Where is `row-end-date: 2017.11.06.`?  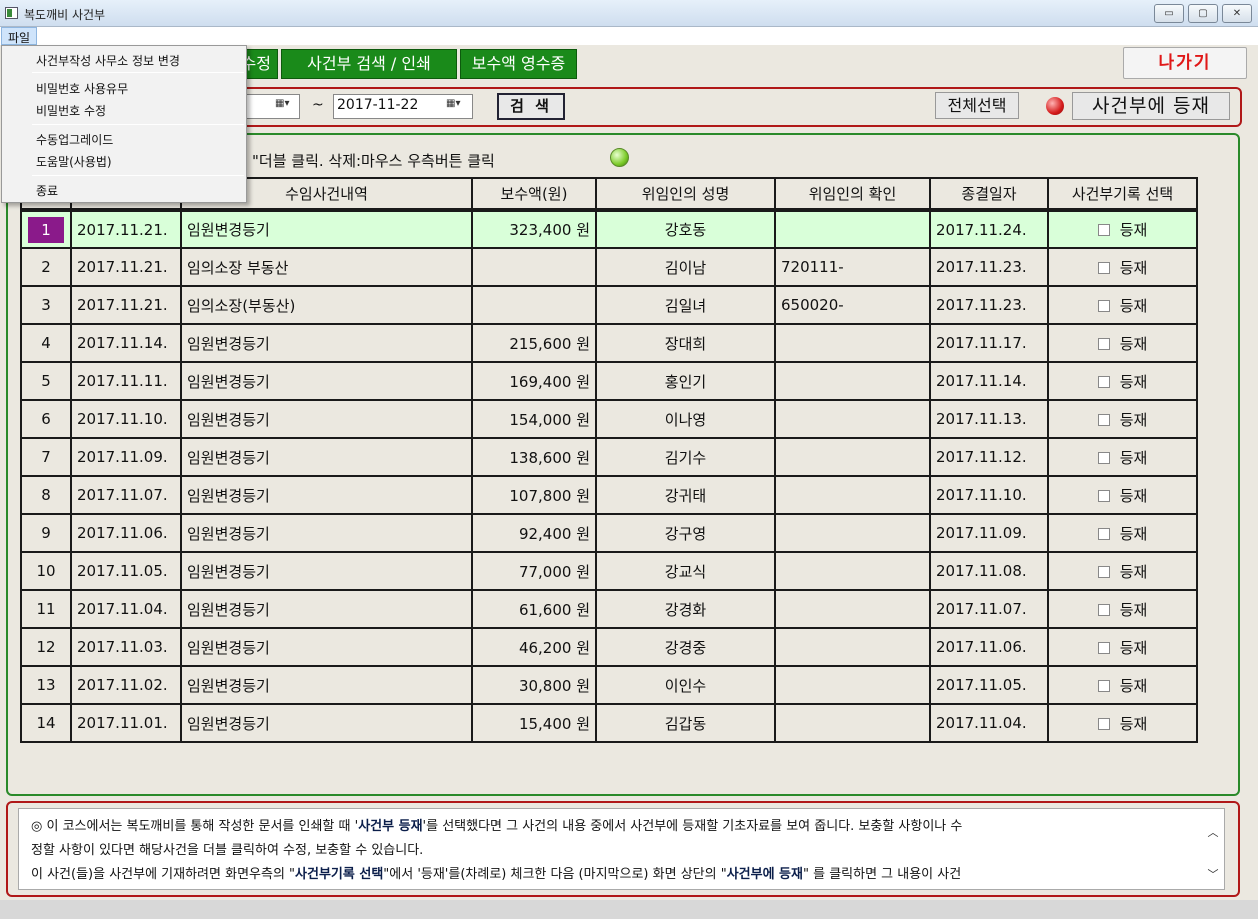
row-end-date: 2017.11.06. is located at coordinates (989, 647).